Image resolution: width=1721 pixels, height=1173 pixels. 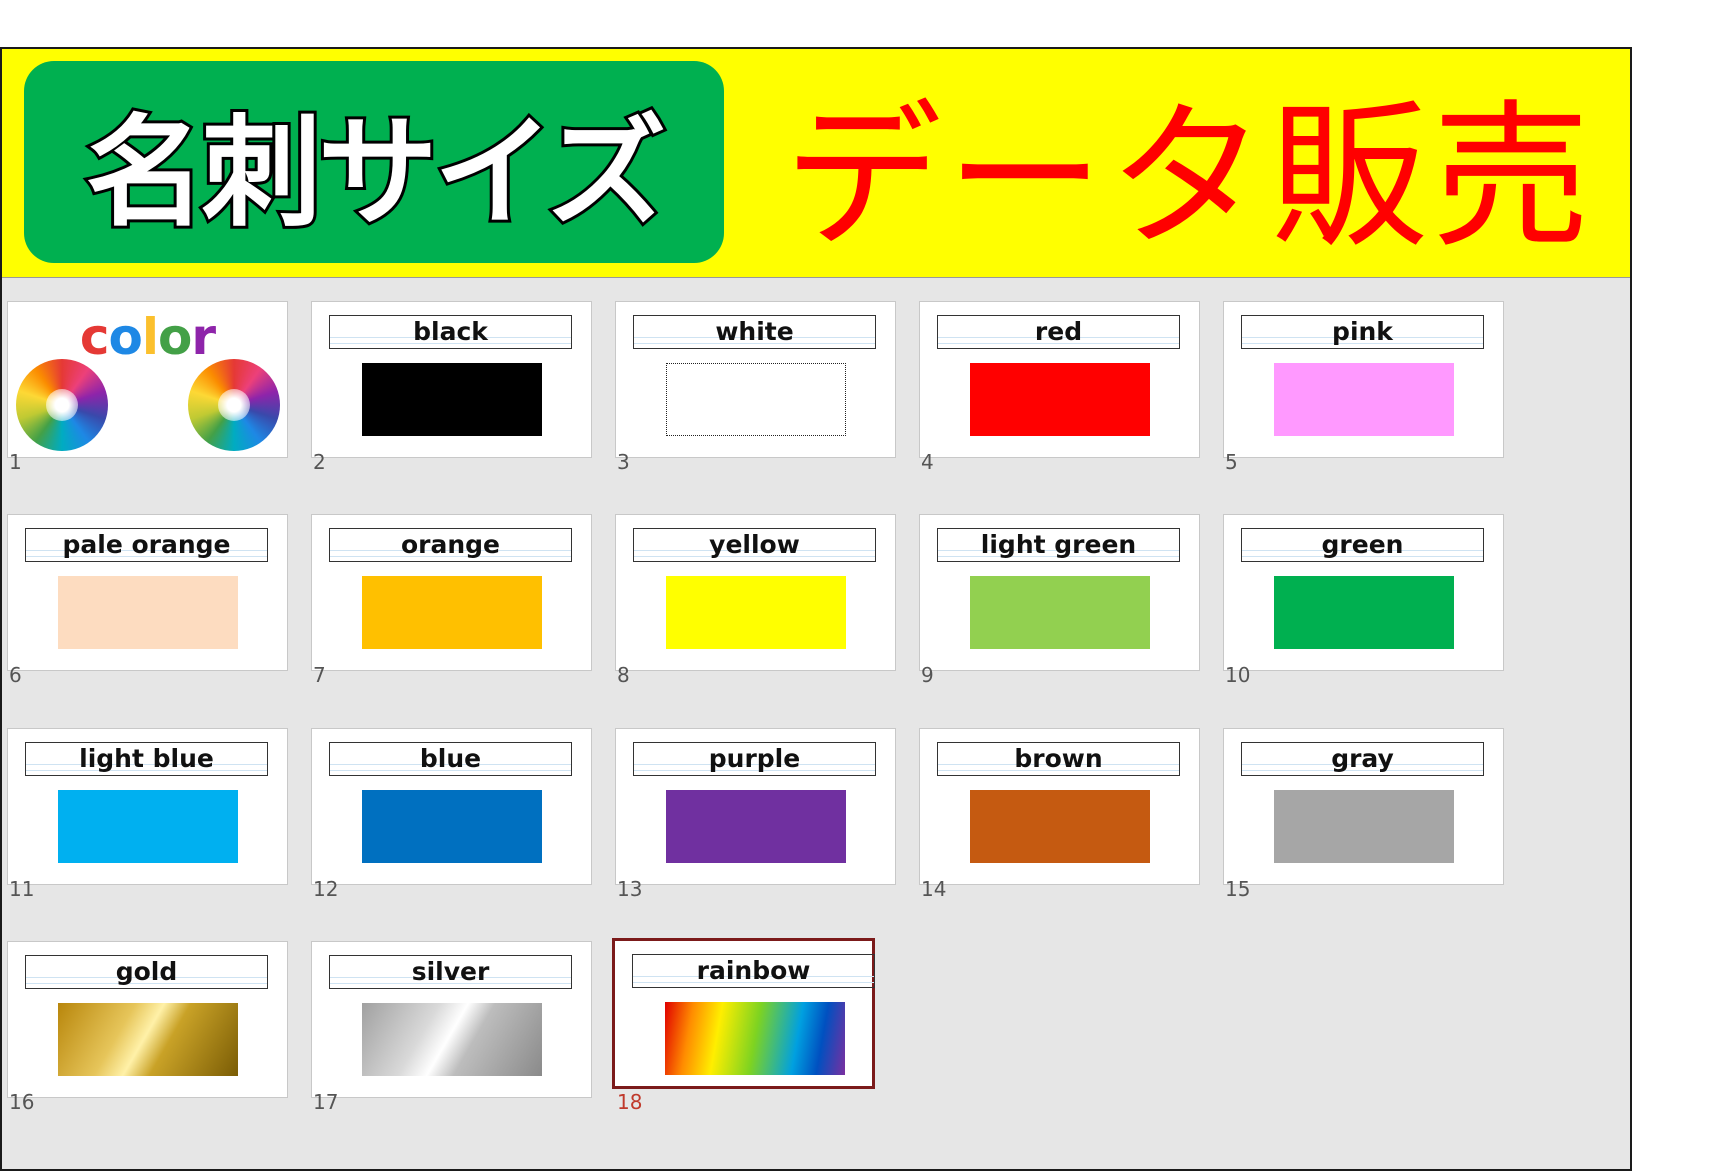 I want to click on slide-thumbnail-light-green: light green, so click(x=1059, y=592).